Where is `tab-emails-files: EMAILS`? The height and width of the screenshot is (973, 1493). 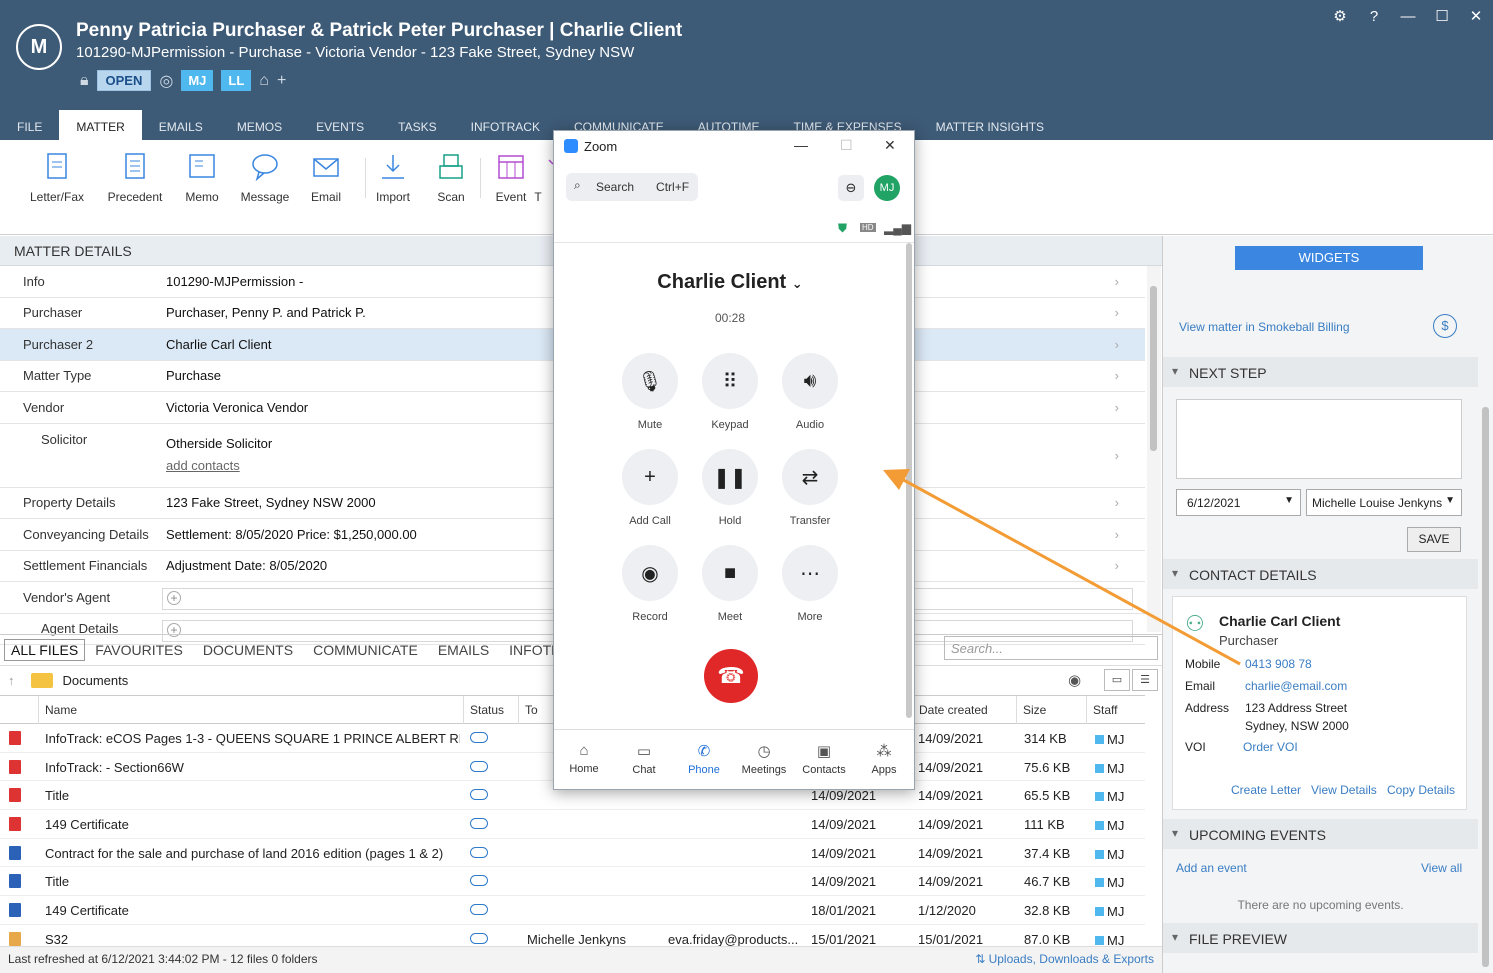 tab-emails-files: EMAILS is located at coordinates (463, 650).